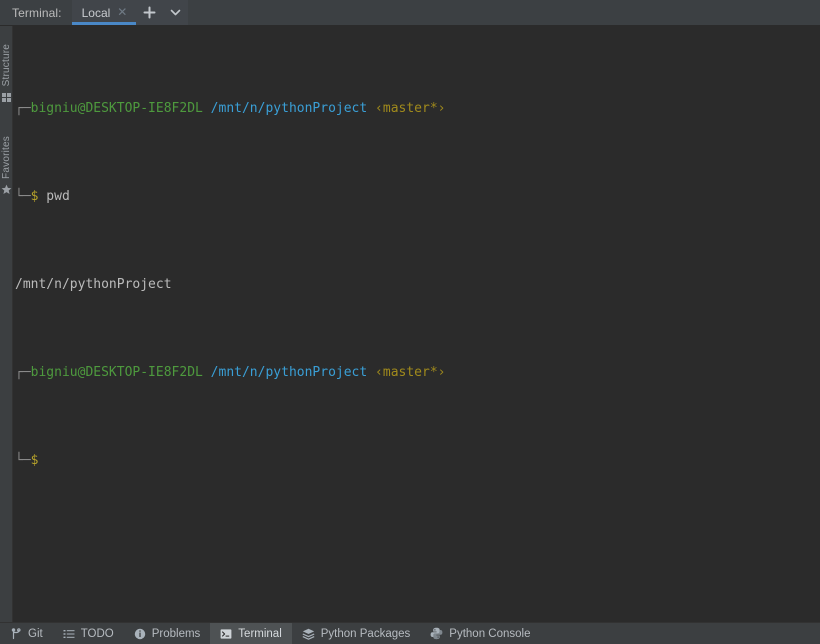 The width and height of the screenshot is (820, 644). I want to click on status-item-terminal: Terminal, so click(251, 633).